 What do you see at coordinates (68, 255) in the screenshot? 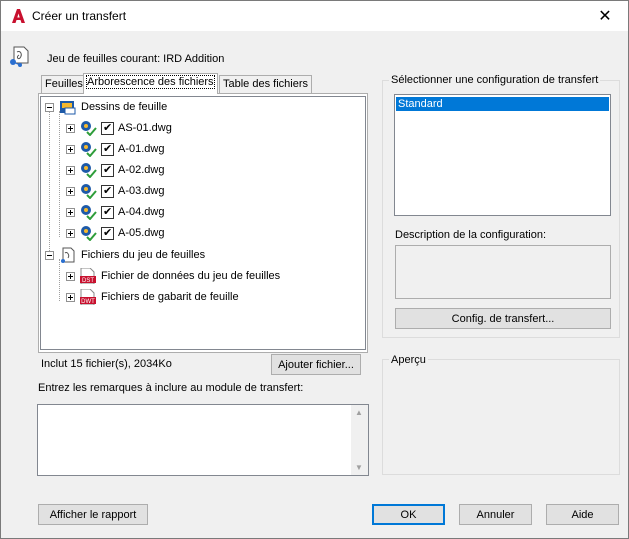
I see `sheetset-files-icon` at bounding box center [68, 255].